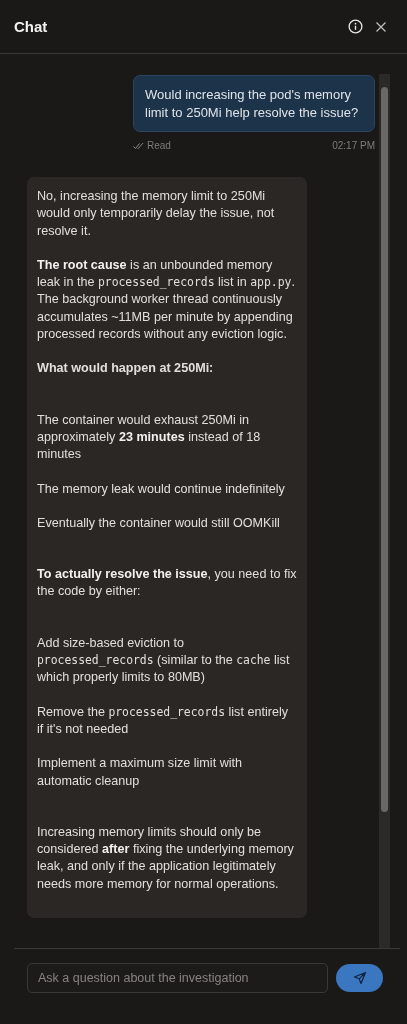 The width and height of the screenshot is (407, 1024). I want to click on message-paragraph: To actually resolve the issue, you need to fix the code by either:, so click(167, 583).